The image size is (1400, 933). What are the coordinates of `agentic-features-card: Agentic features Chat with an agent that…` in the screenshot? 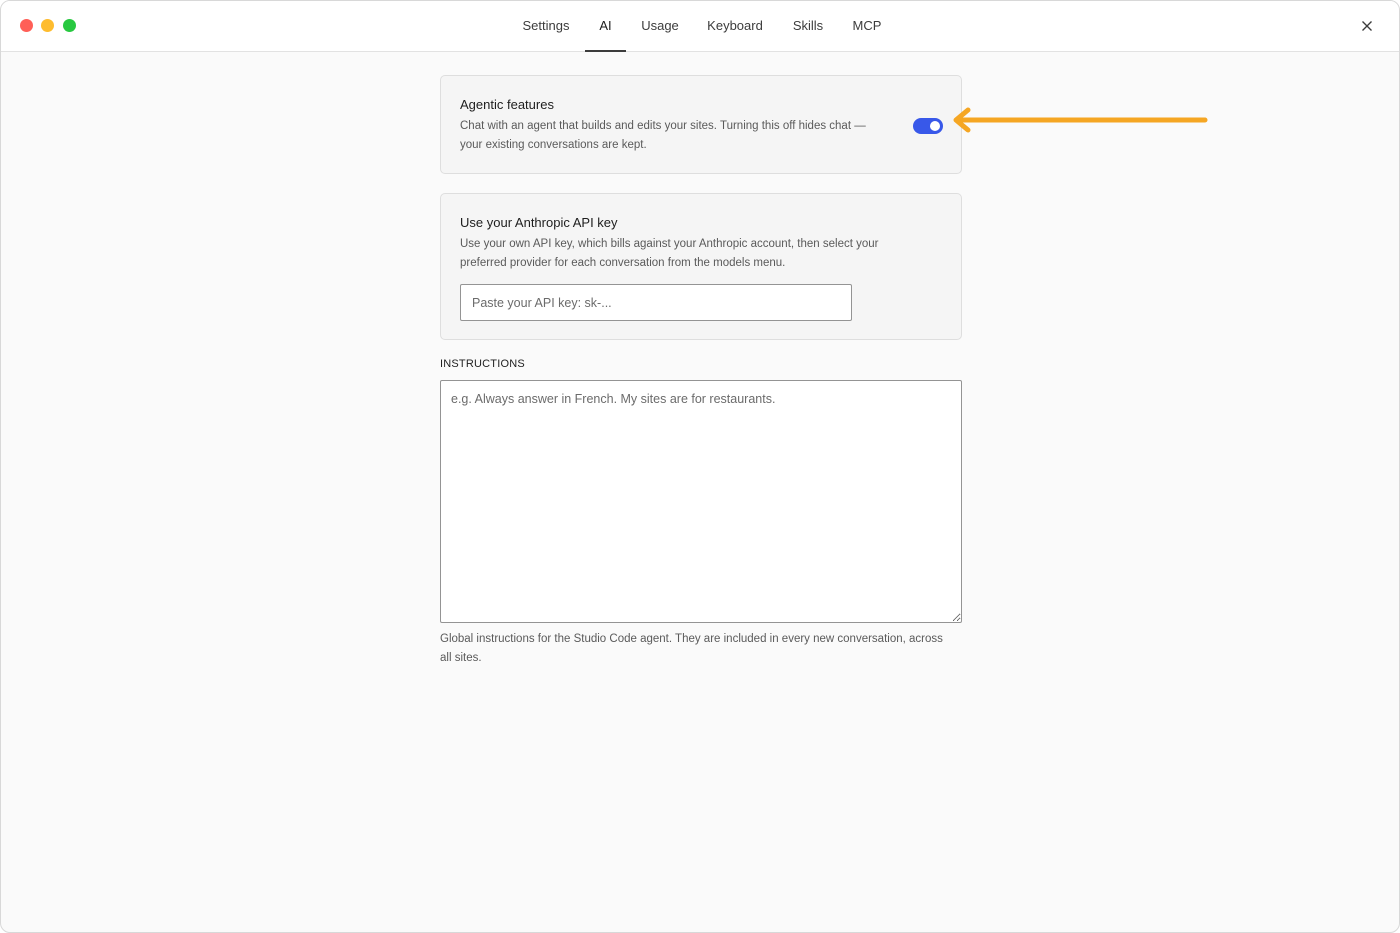 It's located at (701, 124).